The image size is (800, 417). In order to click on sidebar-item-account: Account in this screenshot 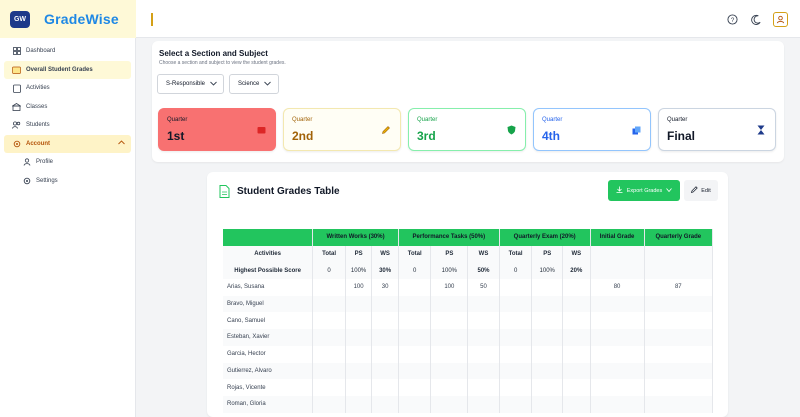, I will do `click(67, 143)`.